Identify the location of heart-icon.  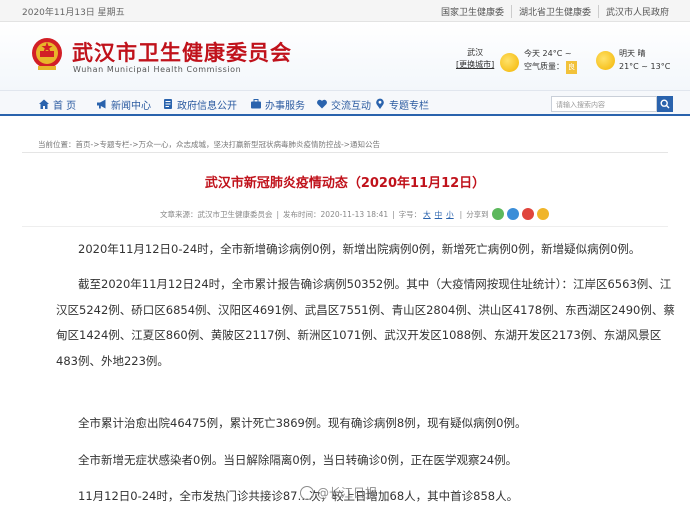
(322, 104).